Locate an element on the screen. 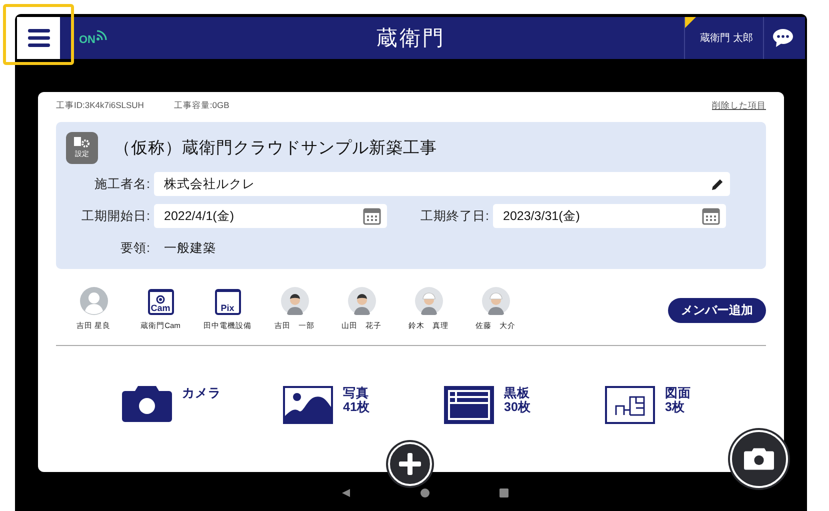 Image resolution: width=829 pixels, height=511 pixels. field-label: 工期終了日: is located at coordinates (454, 216).